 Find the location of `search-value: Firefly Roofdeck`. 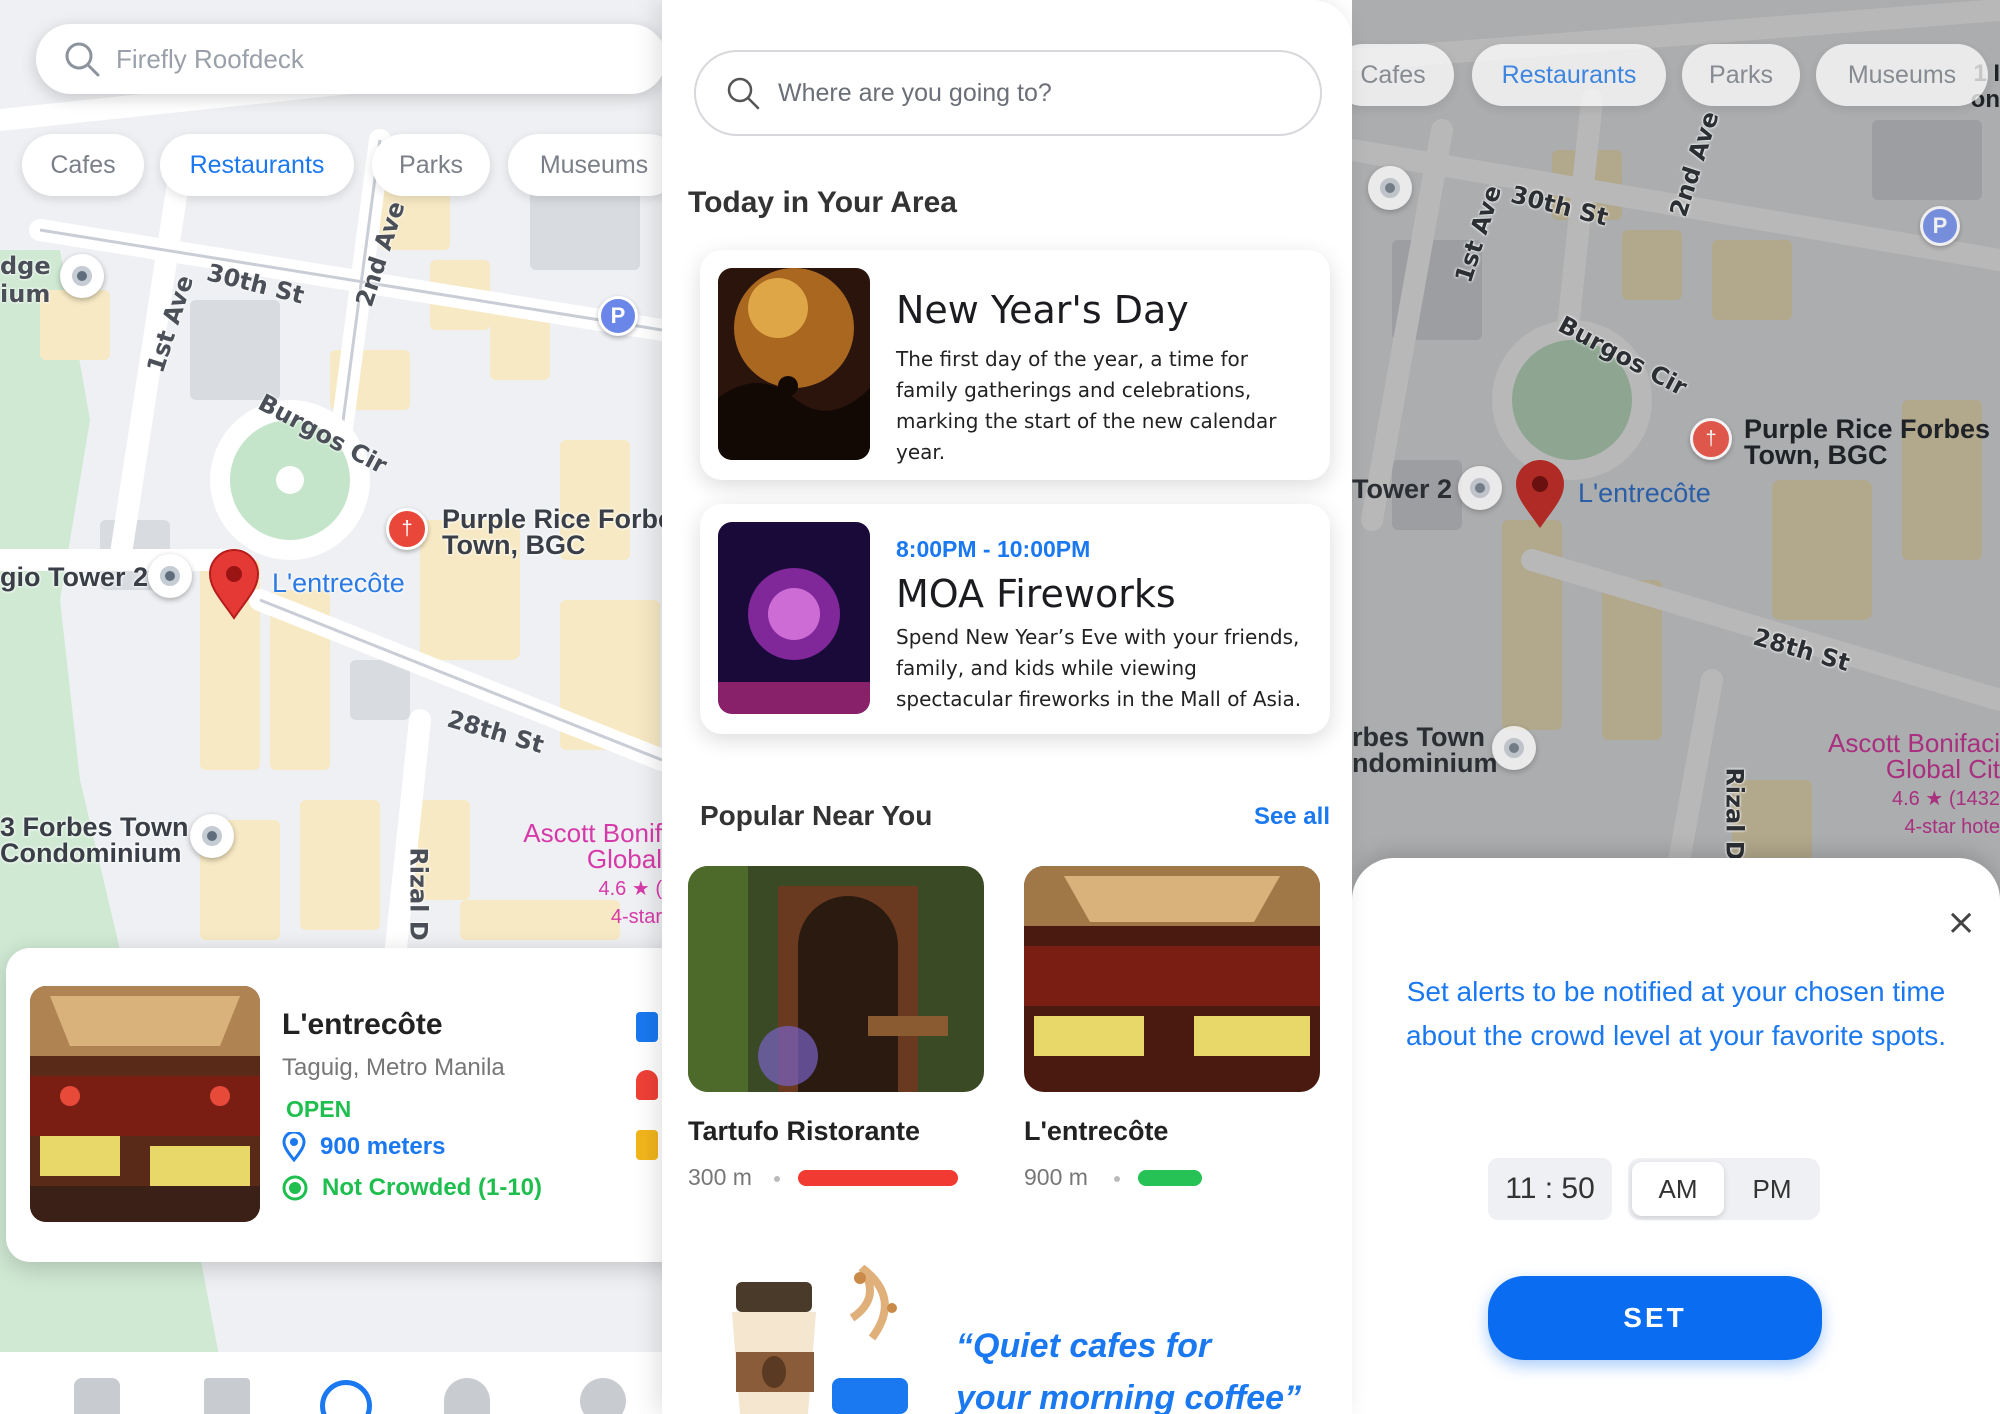

search-value: Firefly Roofdeck is located at coordinates (210, 58).